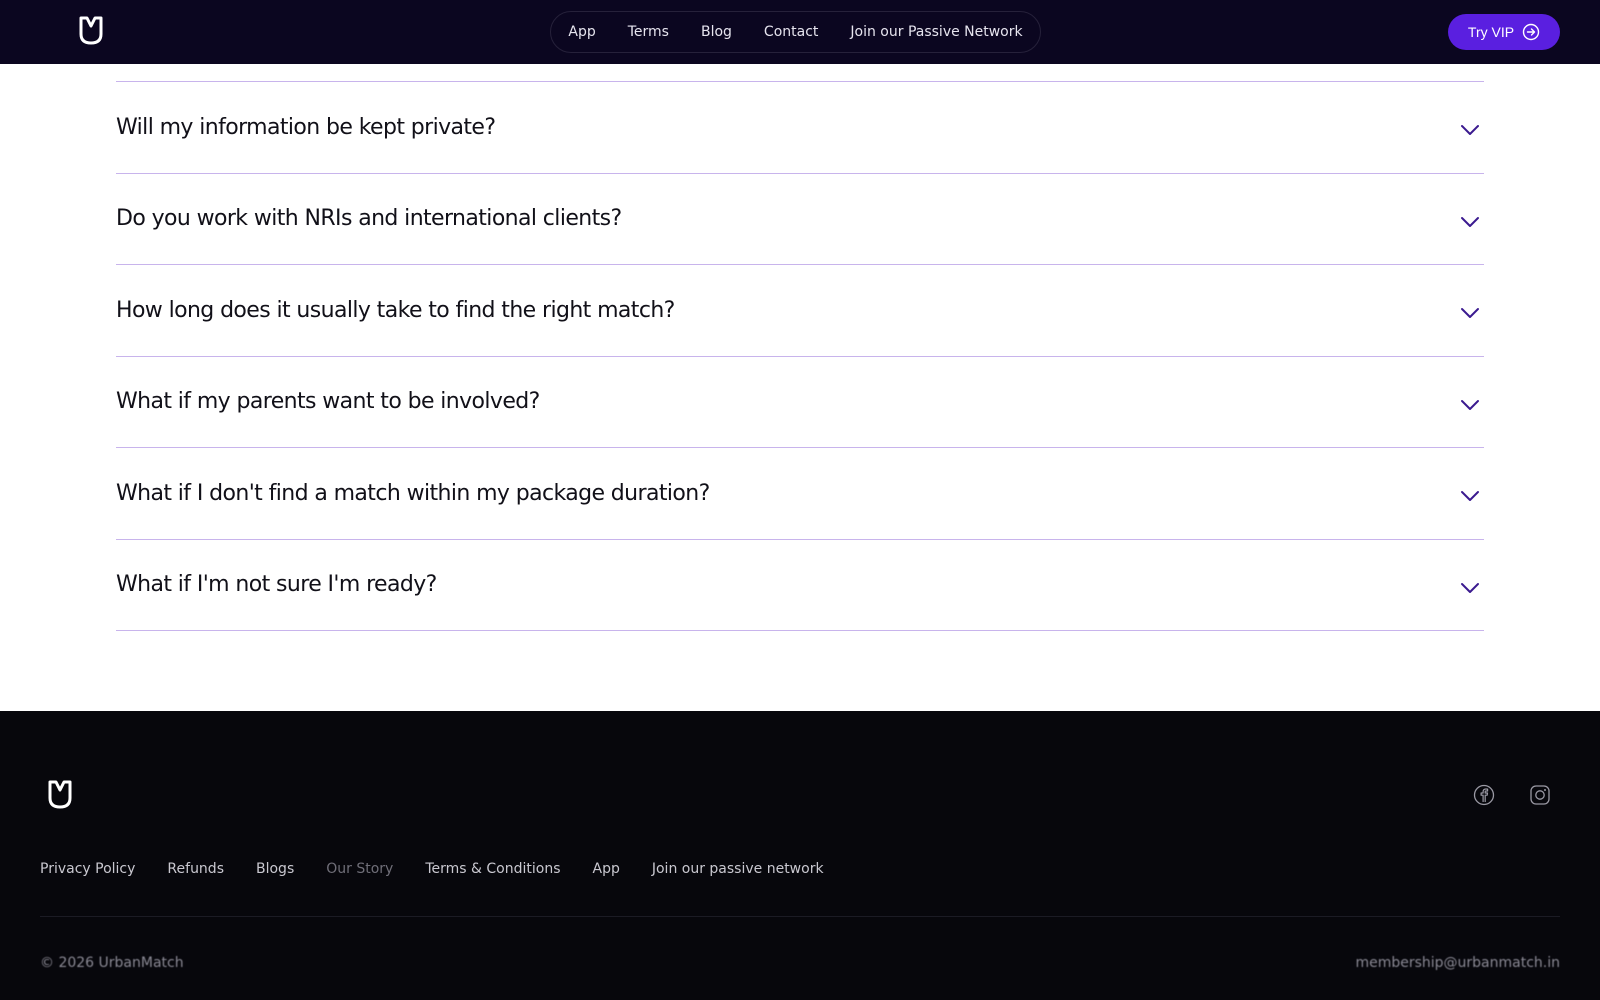 This screenshot has width=1600, height=1000. I want to click on arrow-right-circle-icon, so click(1531, 32).